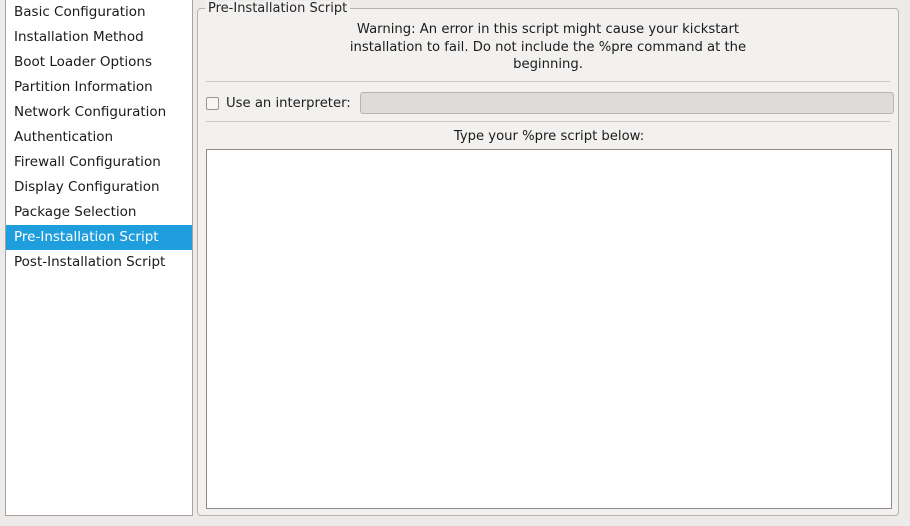 This screenshot has height=526, width=910. What do you see at coordinates (548, 81) in the screenshot?
I see `separator-above-interpreter` at bounding box center [548, 81].